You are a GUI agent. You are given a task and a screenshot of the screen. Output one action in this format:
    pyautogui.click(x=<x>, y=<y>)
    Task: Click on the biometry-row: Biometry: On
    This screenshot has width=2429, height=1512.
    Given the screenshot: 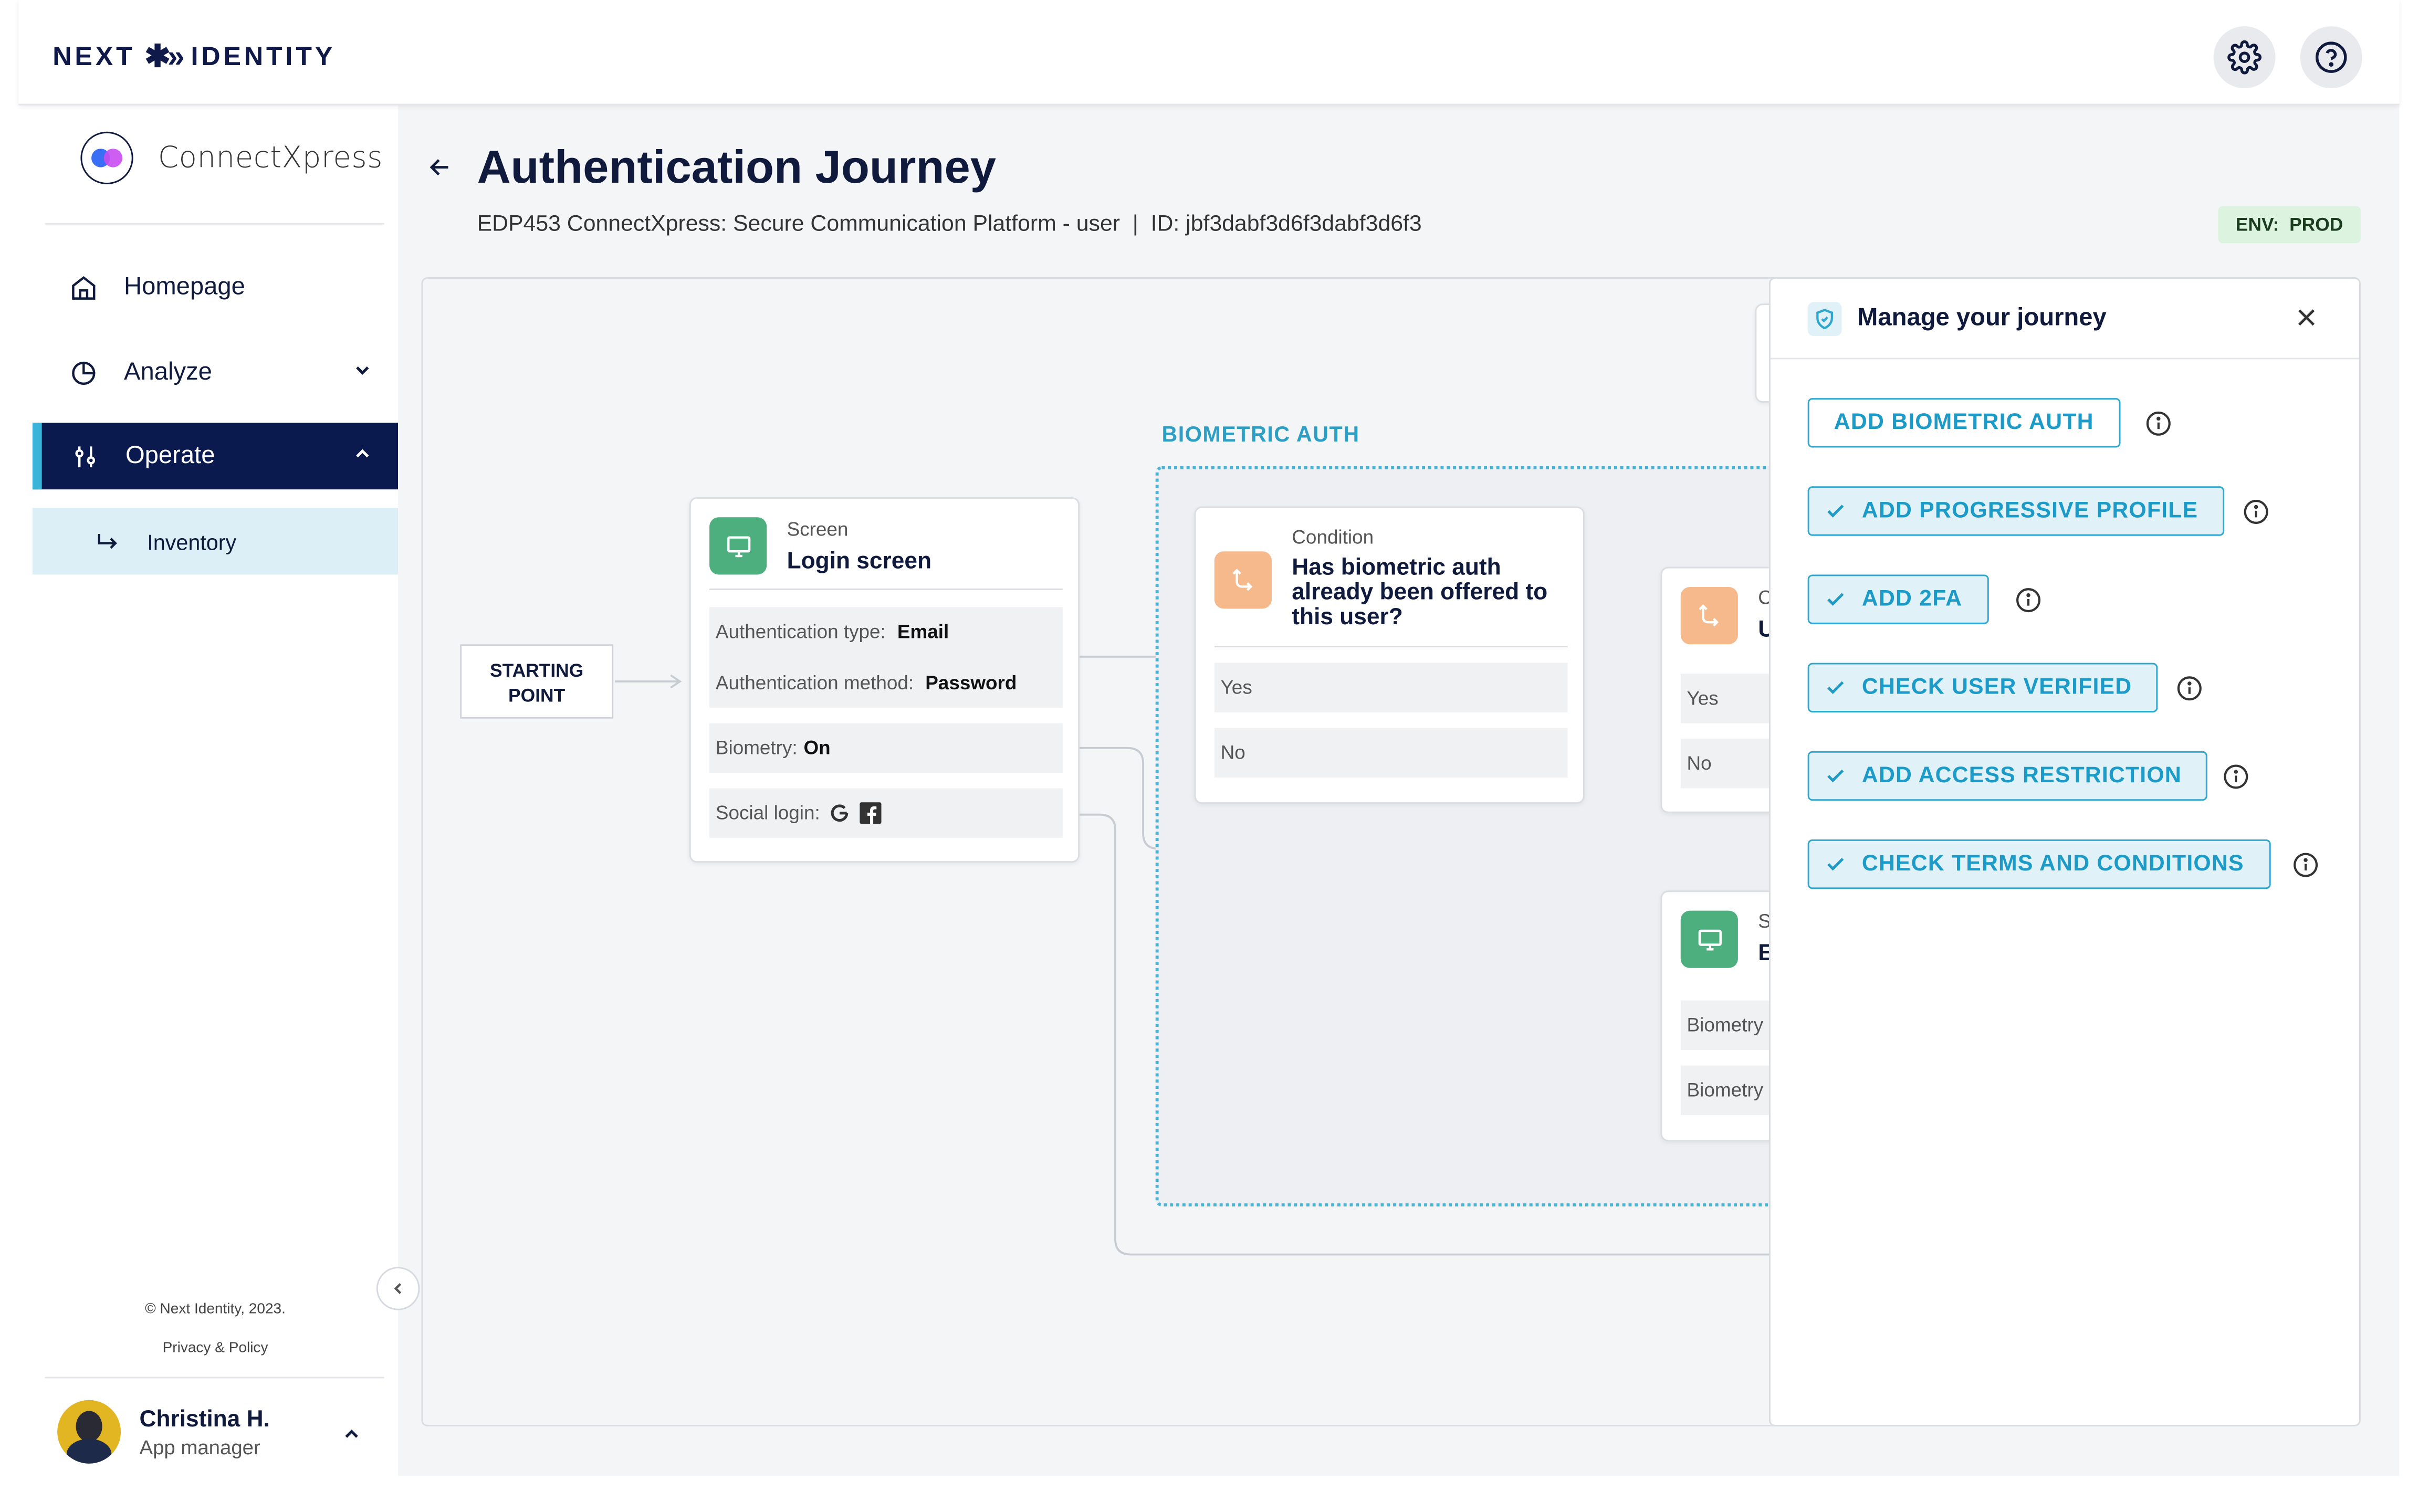 What is the action you would take?
    pyautogui.click(x=886, y=748)
    